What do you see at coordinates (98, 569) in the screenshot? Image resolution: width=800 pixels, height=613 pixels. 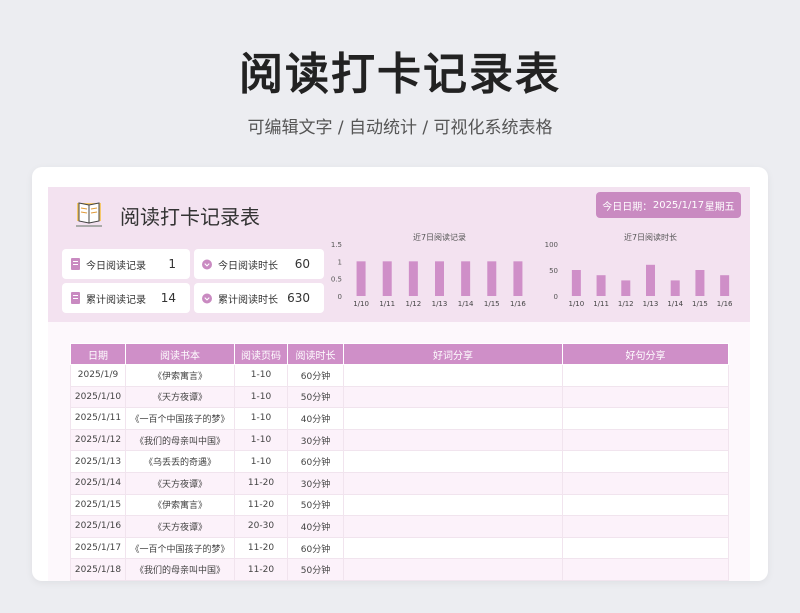 I see `cell-date: 2025/1/18` at bounding box center [98, 569].